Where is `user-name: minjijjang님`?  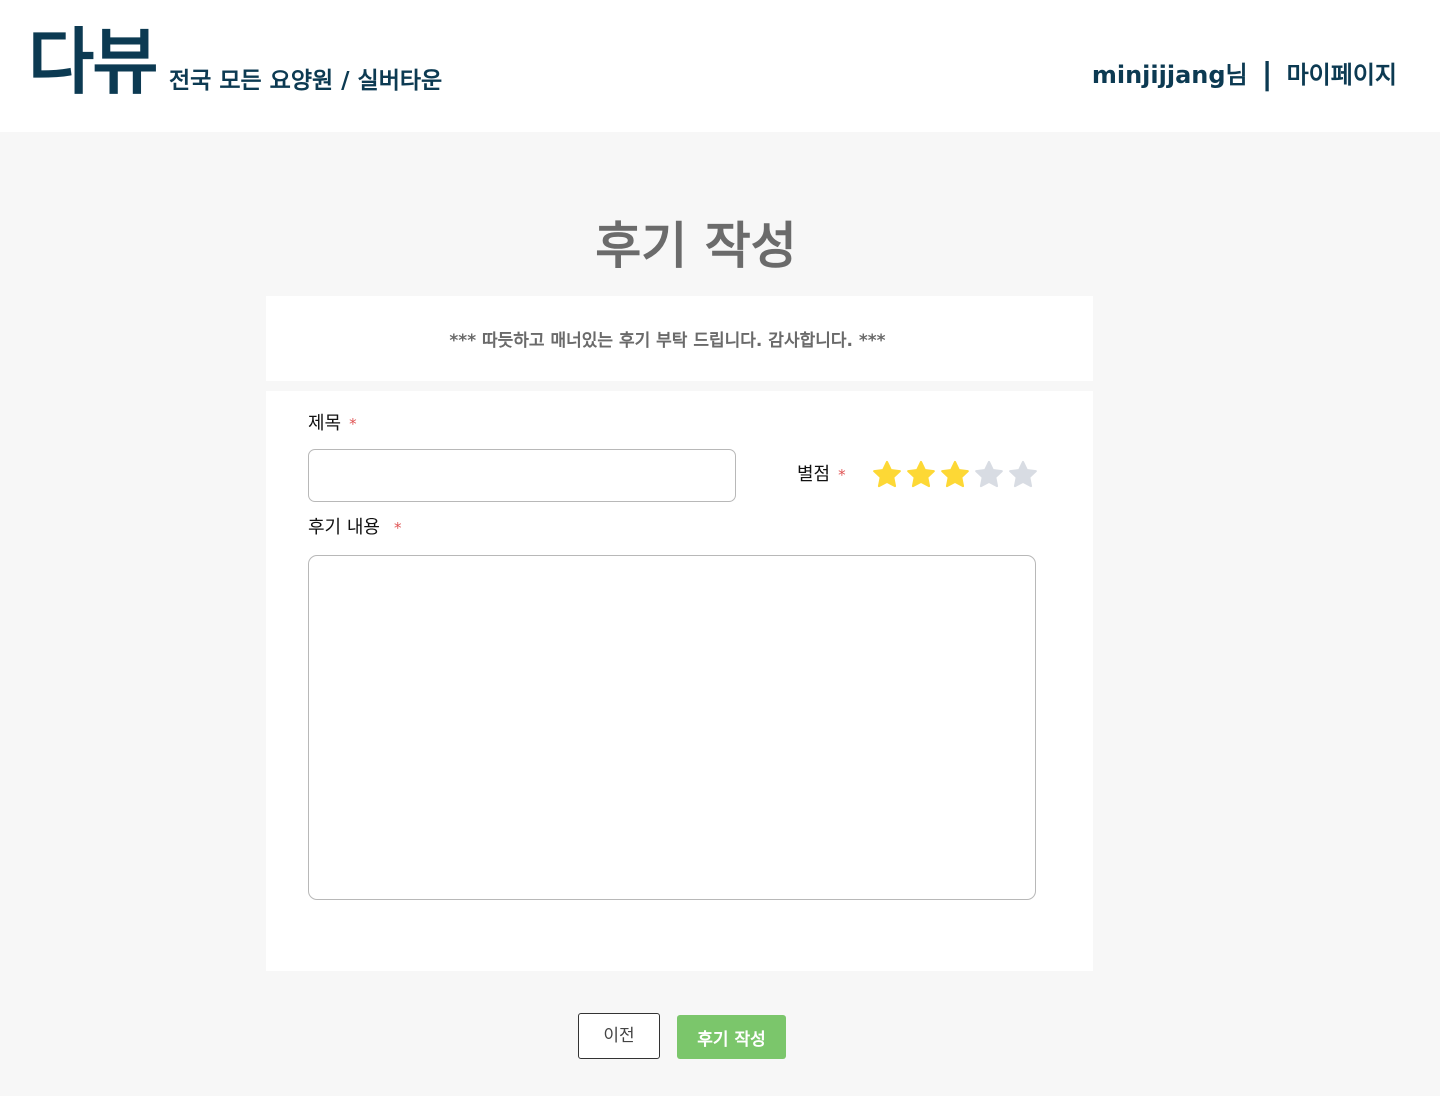
user-name: minjijjang님 is located at coordinates (1169, 75).